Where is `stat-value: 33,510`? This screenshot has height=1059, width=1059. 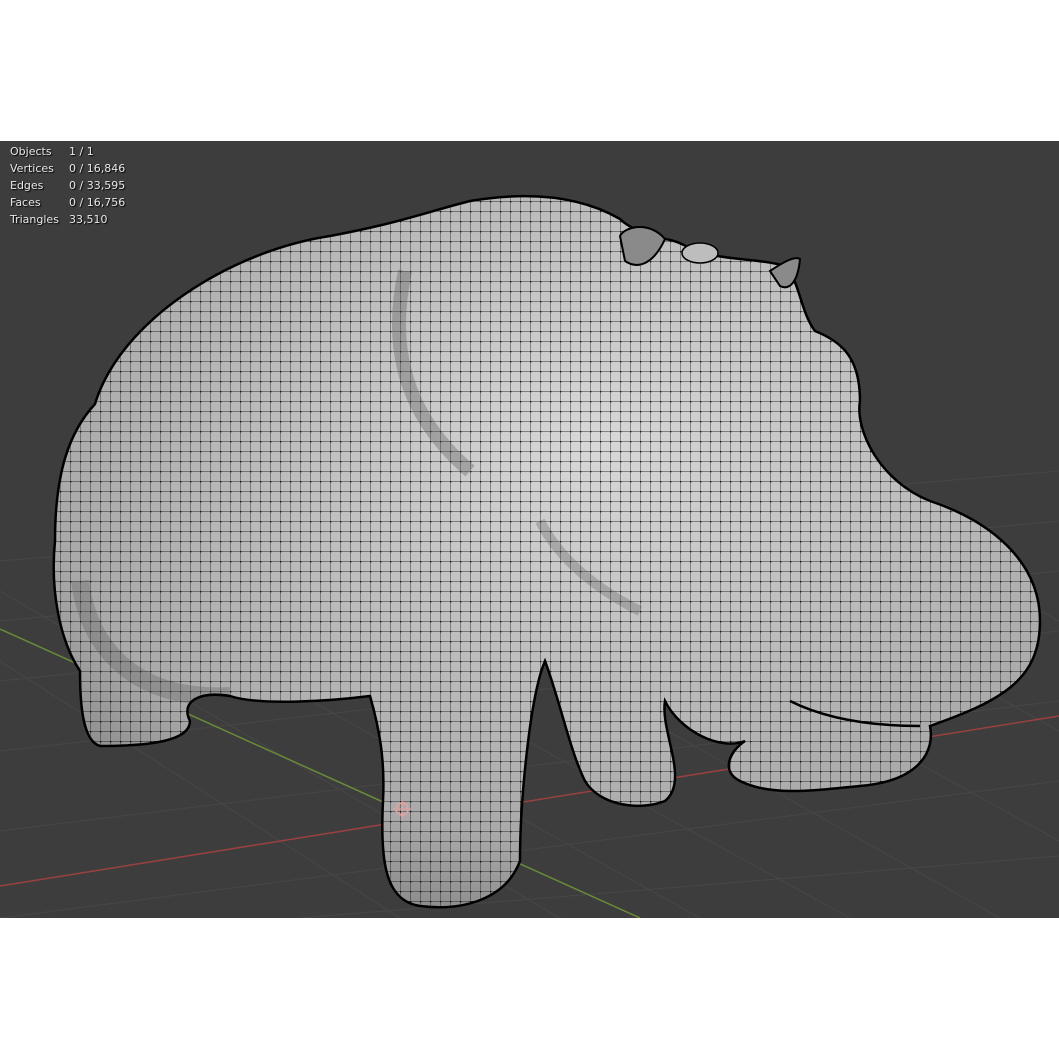 stat-value: 33,510 is located at coordinates (88, 219).